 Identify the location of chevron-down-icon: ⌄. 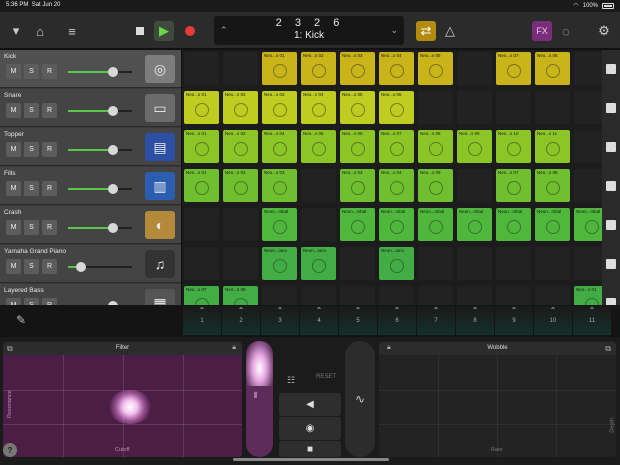
(394, 30).